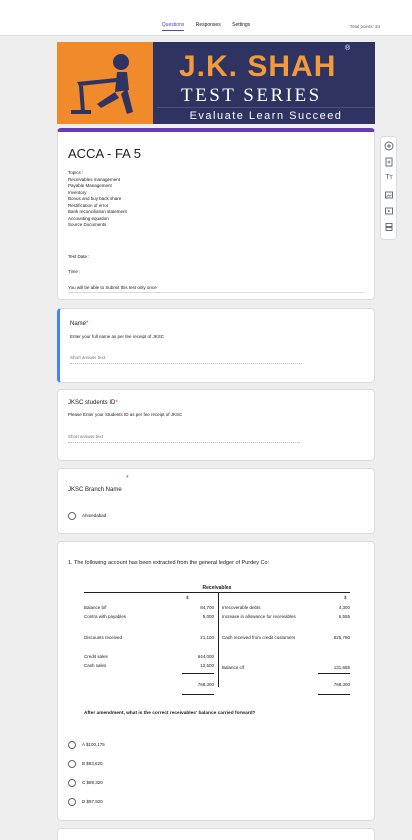  I want to click on ledger-right-value: 6,555, so click(344, 616).